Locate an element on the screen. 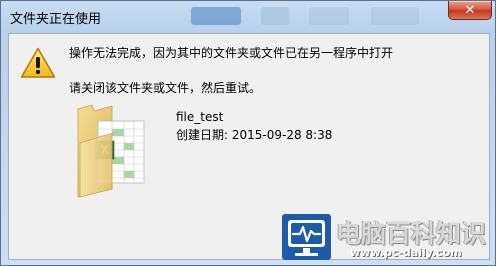 The width and height of the screenshot is (496, 266). file-name: file_test is located at coordinates (200, 117).